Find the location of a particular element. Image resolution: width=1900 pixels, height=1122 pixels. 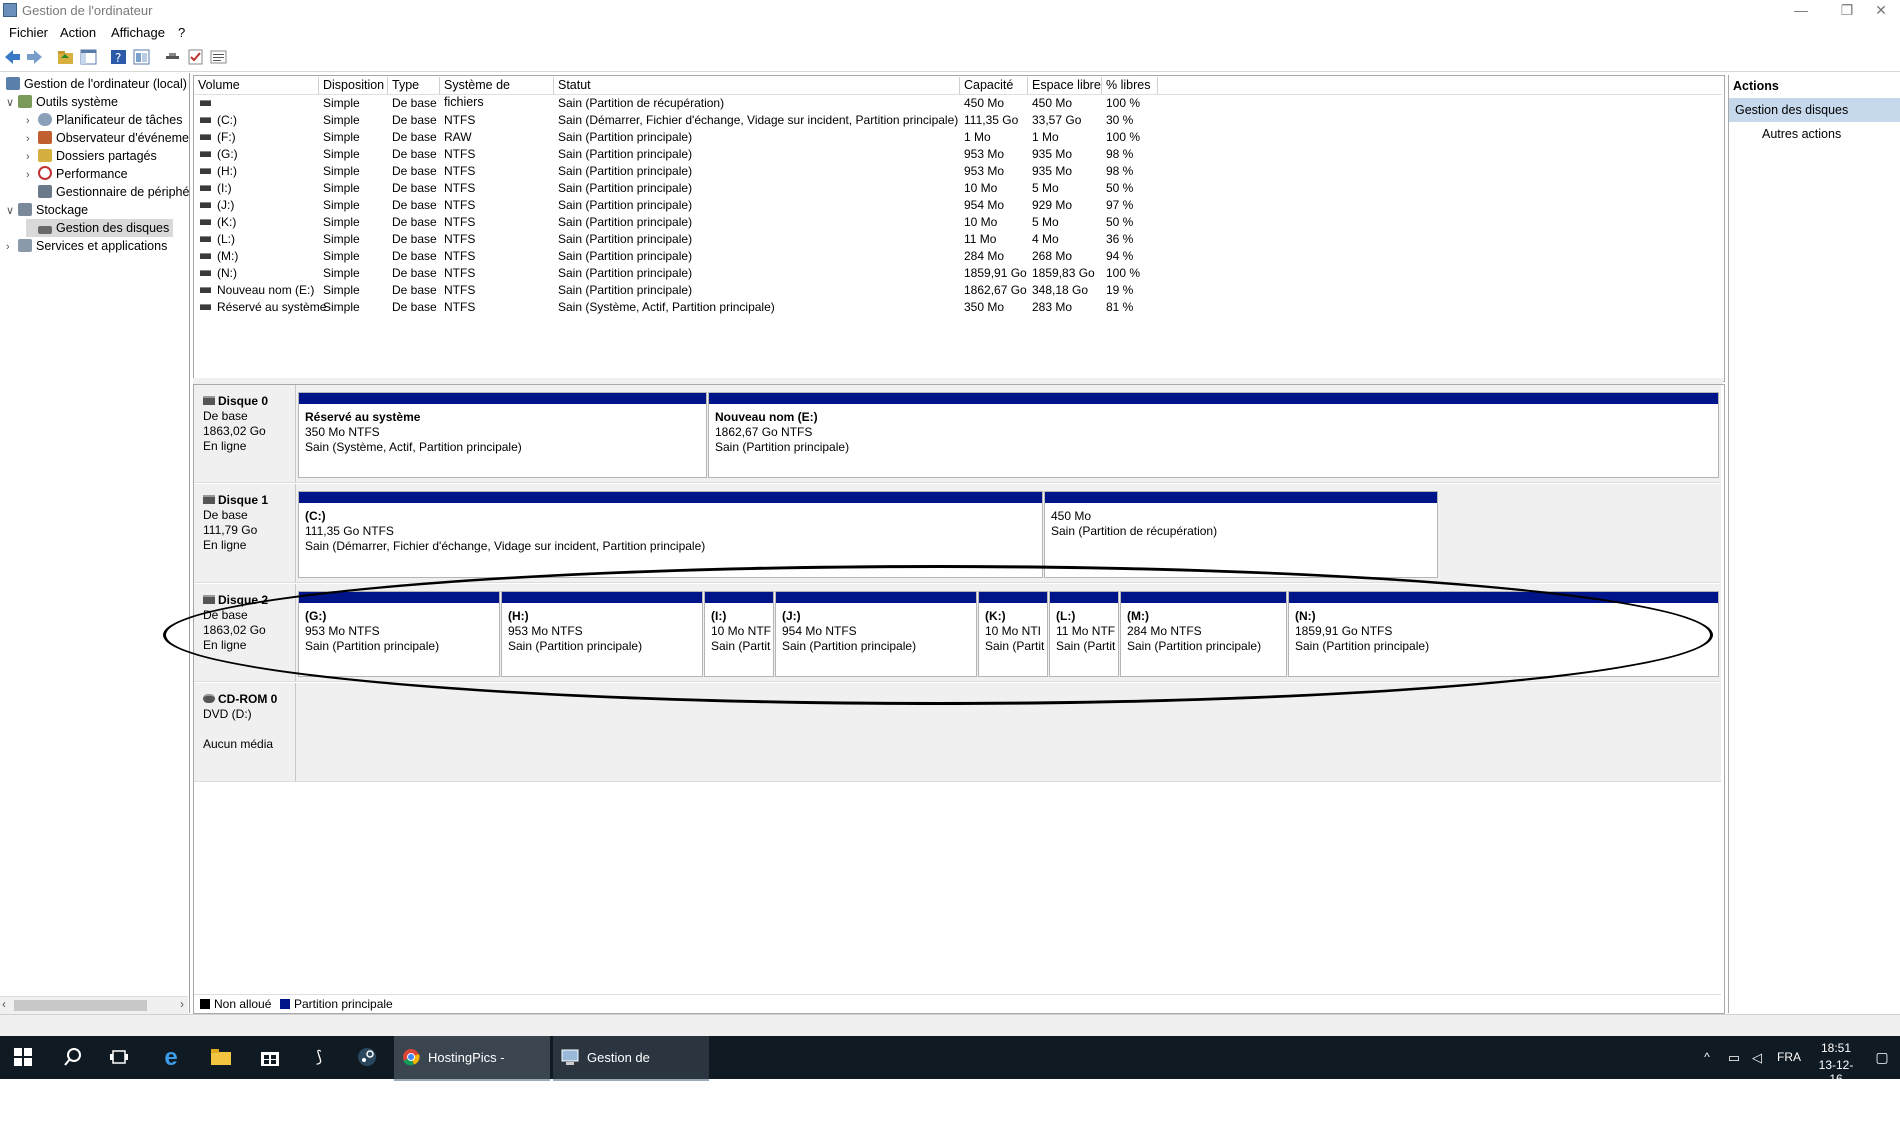

cell-text: (N:) is located at coordinates (227, 273).